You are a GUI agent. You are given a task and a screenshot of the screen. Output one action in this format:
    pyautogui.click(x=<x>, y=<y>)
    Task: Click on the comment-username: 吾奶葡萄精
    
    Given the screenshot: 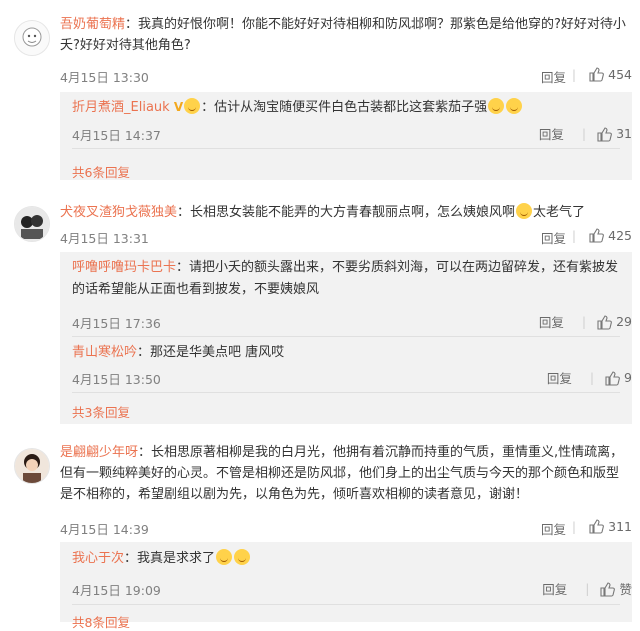 What is the action you would take?
    pyautogui.click(x=92, y=24)
    